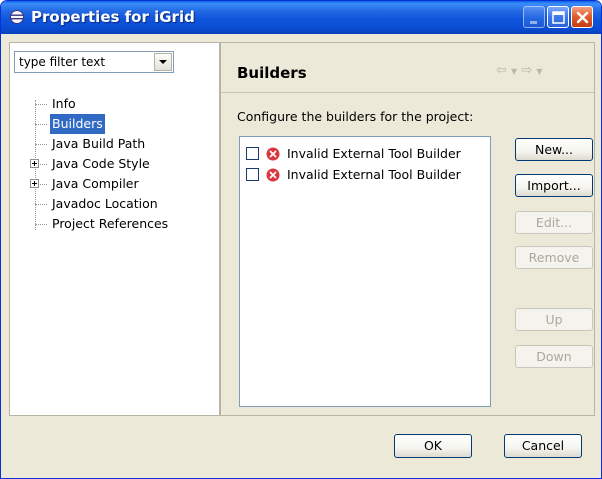 The width and height of the screenshot is (602, 479). What do you see at coordinates (272, 73) in the screenshot?
I see `page-title: Builders` at bounding box center [272, 73].